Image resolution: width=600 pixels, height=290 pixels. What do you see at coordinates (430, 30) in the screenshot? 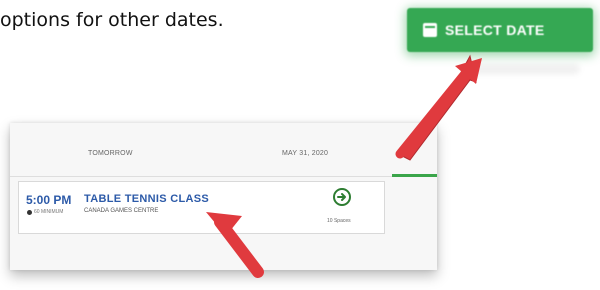
I see `calendar-icon` at bounding box center [430, 30].